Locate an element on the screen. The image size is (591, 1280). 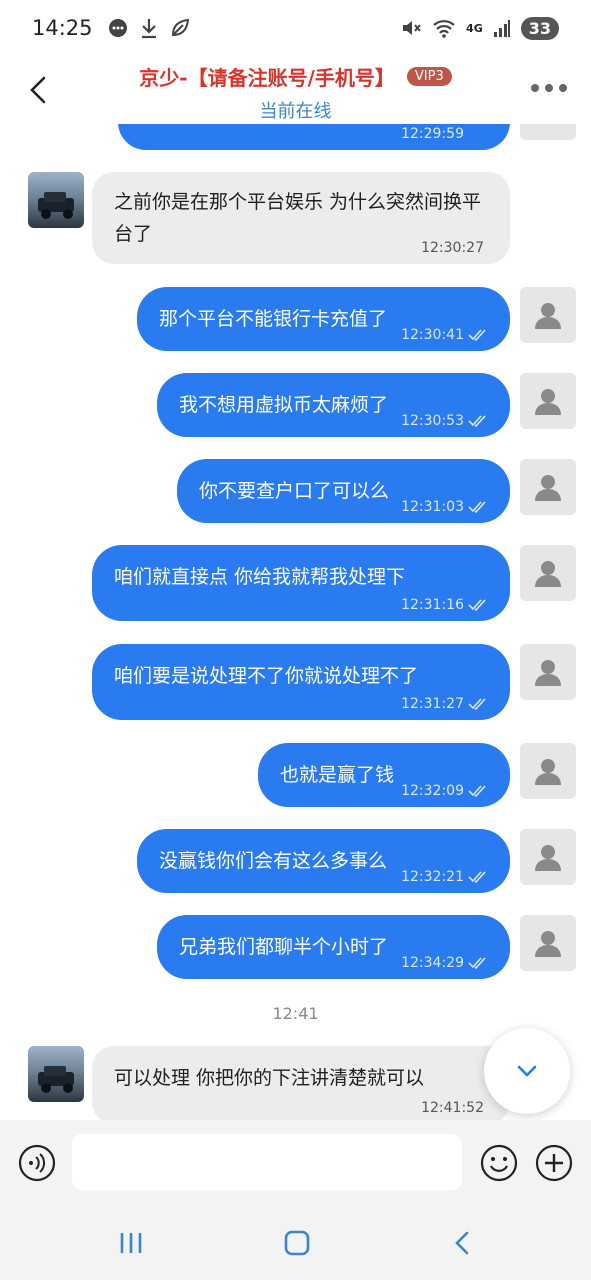
leaf-icon is located at coordinates (180, 27).